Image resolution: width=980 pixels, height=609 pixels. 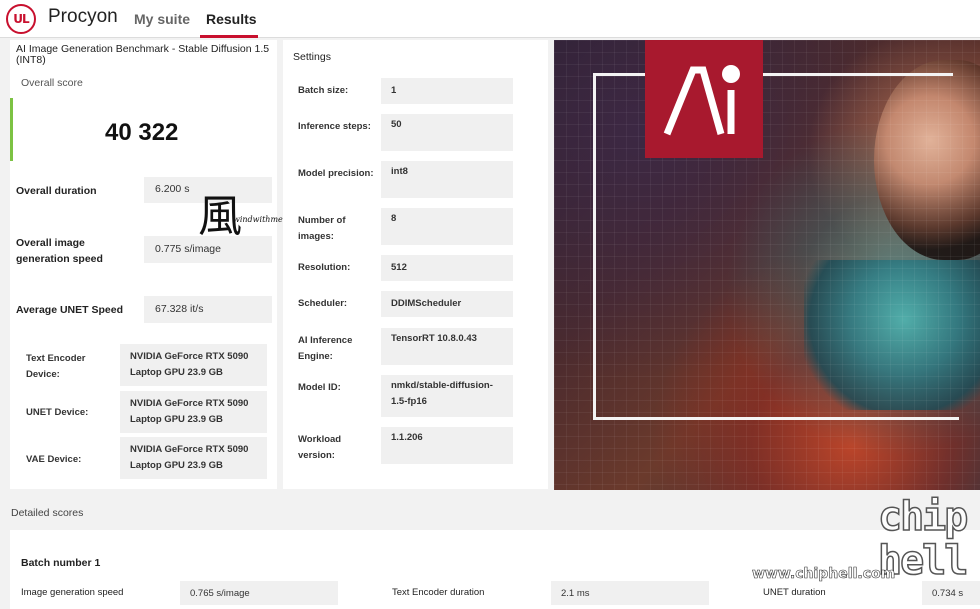 What do you see at coordinates (54, 459) in the screenshot?
I see `device-label: VAE Device:` at bounding box center [54, 459].